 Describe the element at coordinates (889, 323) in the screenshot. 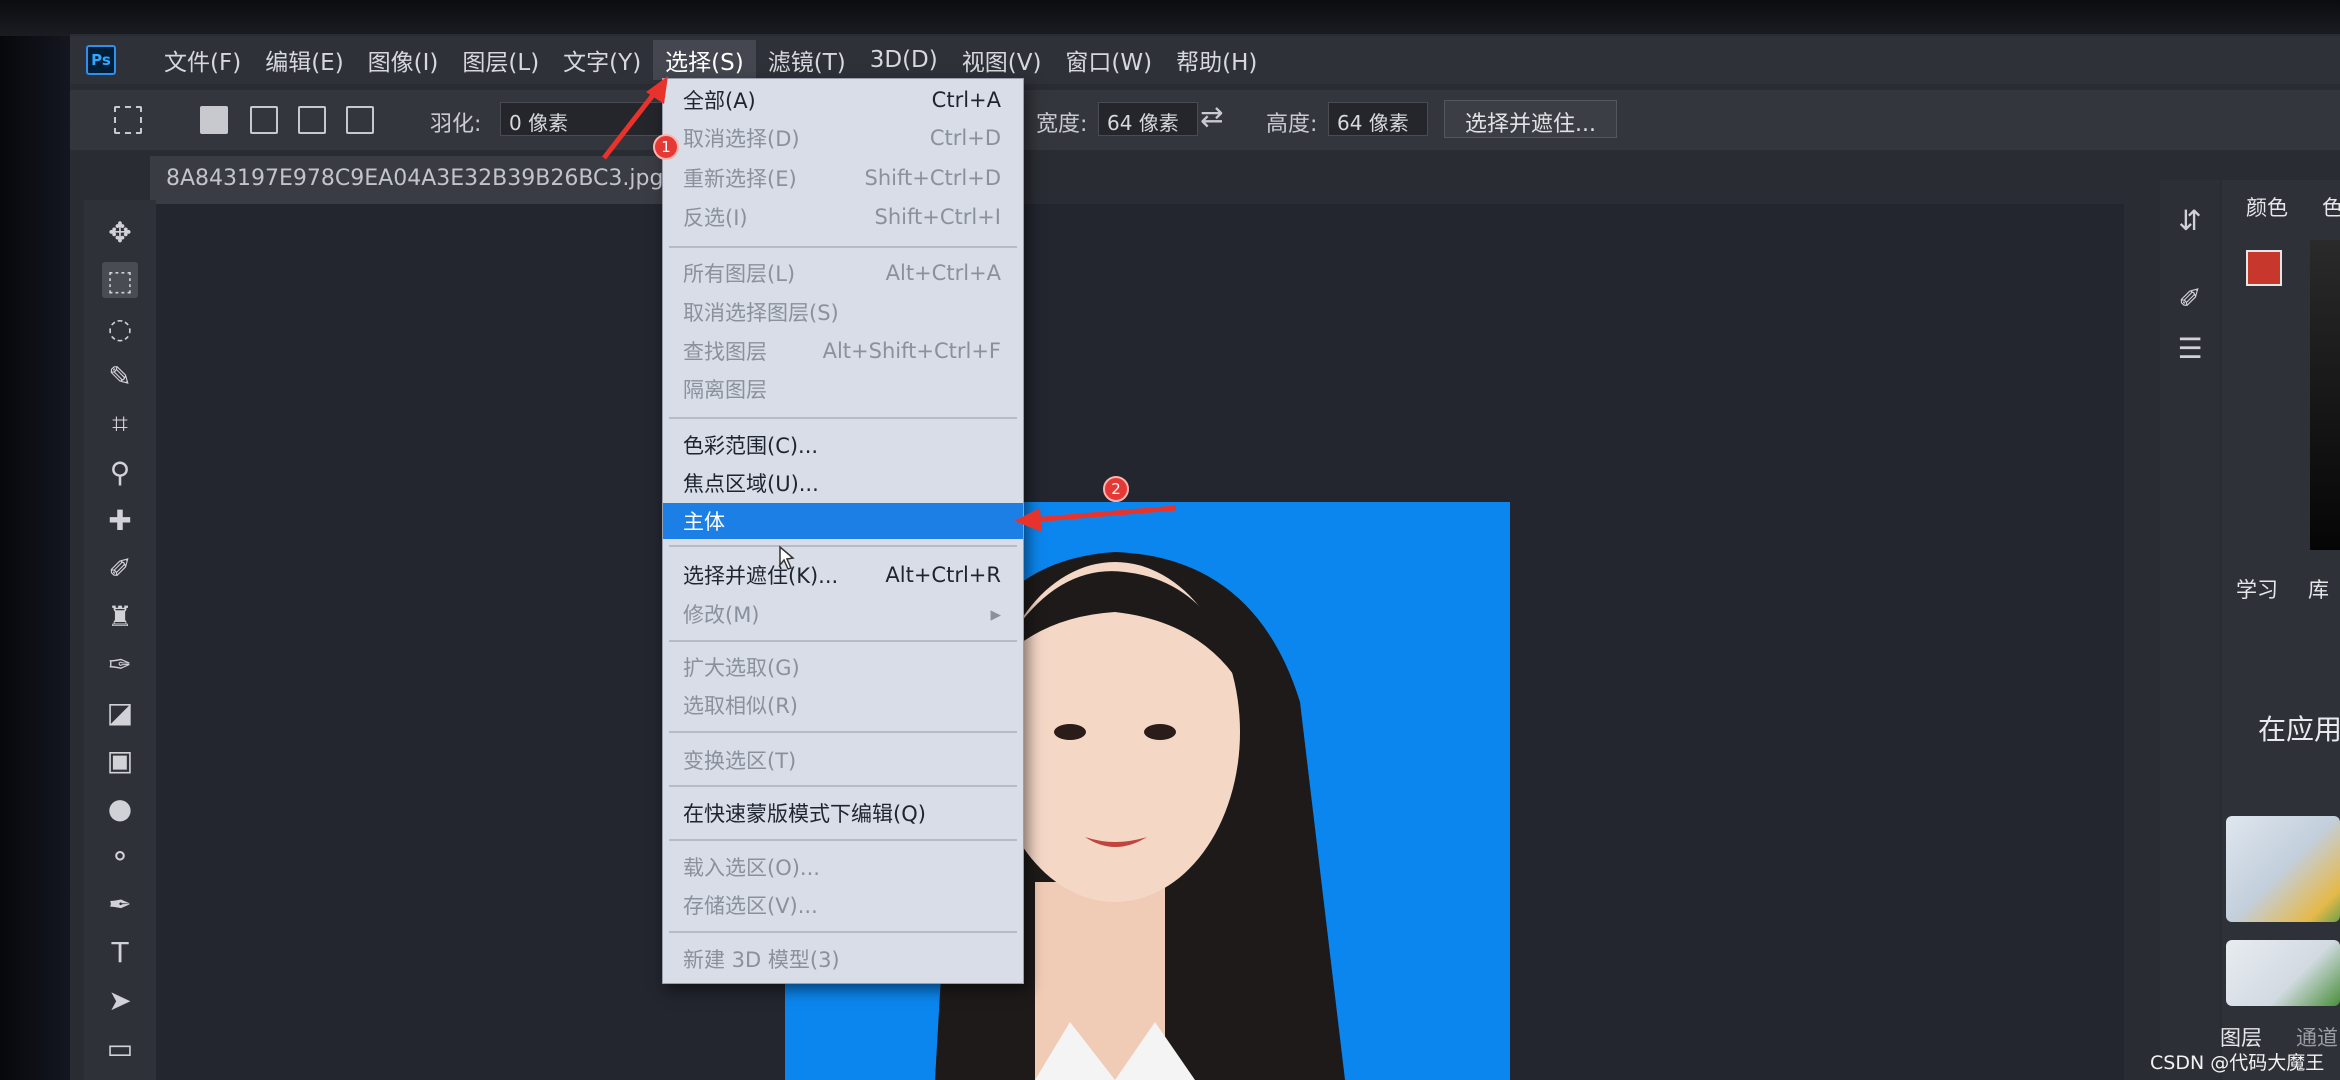

I see `annotation-overlay` at that location.